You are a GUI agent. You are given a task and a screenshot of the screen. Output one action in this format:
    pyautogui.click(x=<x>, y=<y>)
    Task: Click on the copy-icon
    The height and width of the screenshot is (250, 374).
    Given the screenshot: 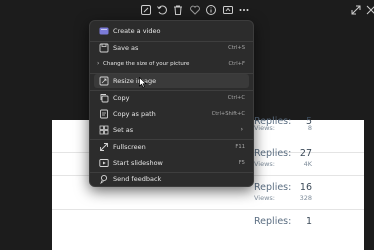 What is the action you would take?
    pyautogui.click(x=104, y=98)
    